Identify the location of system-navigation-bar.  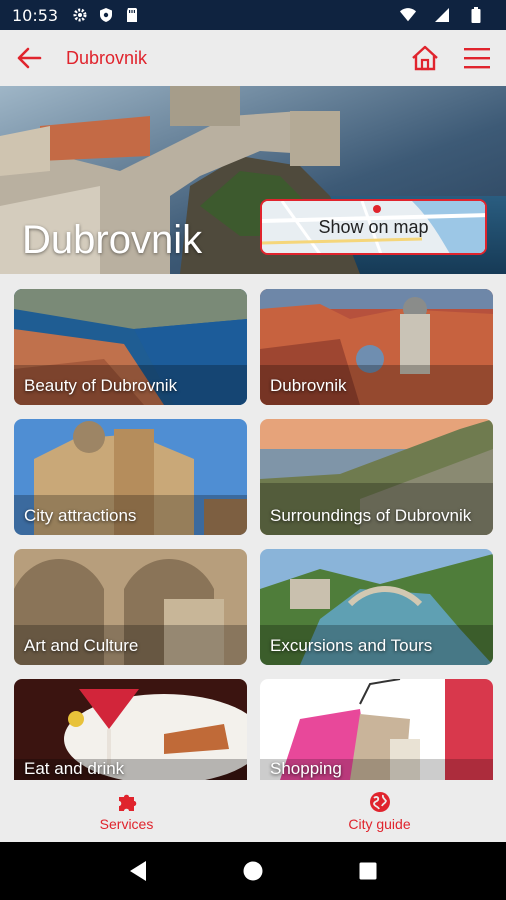
(253, 871).